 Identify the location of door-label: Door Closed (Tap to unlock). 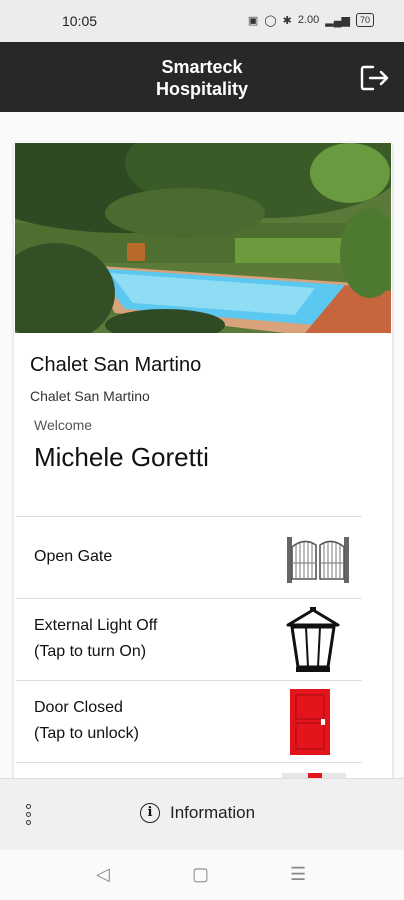
(86, 721).